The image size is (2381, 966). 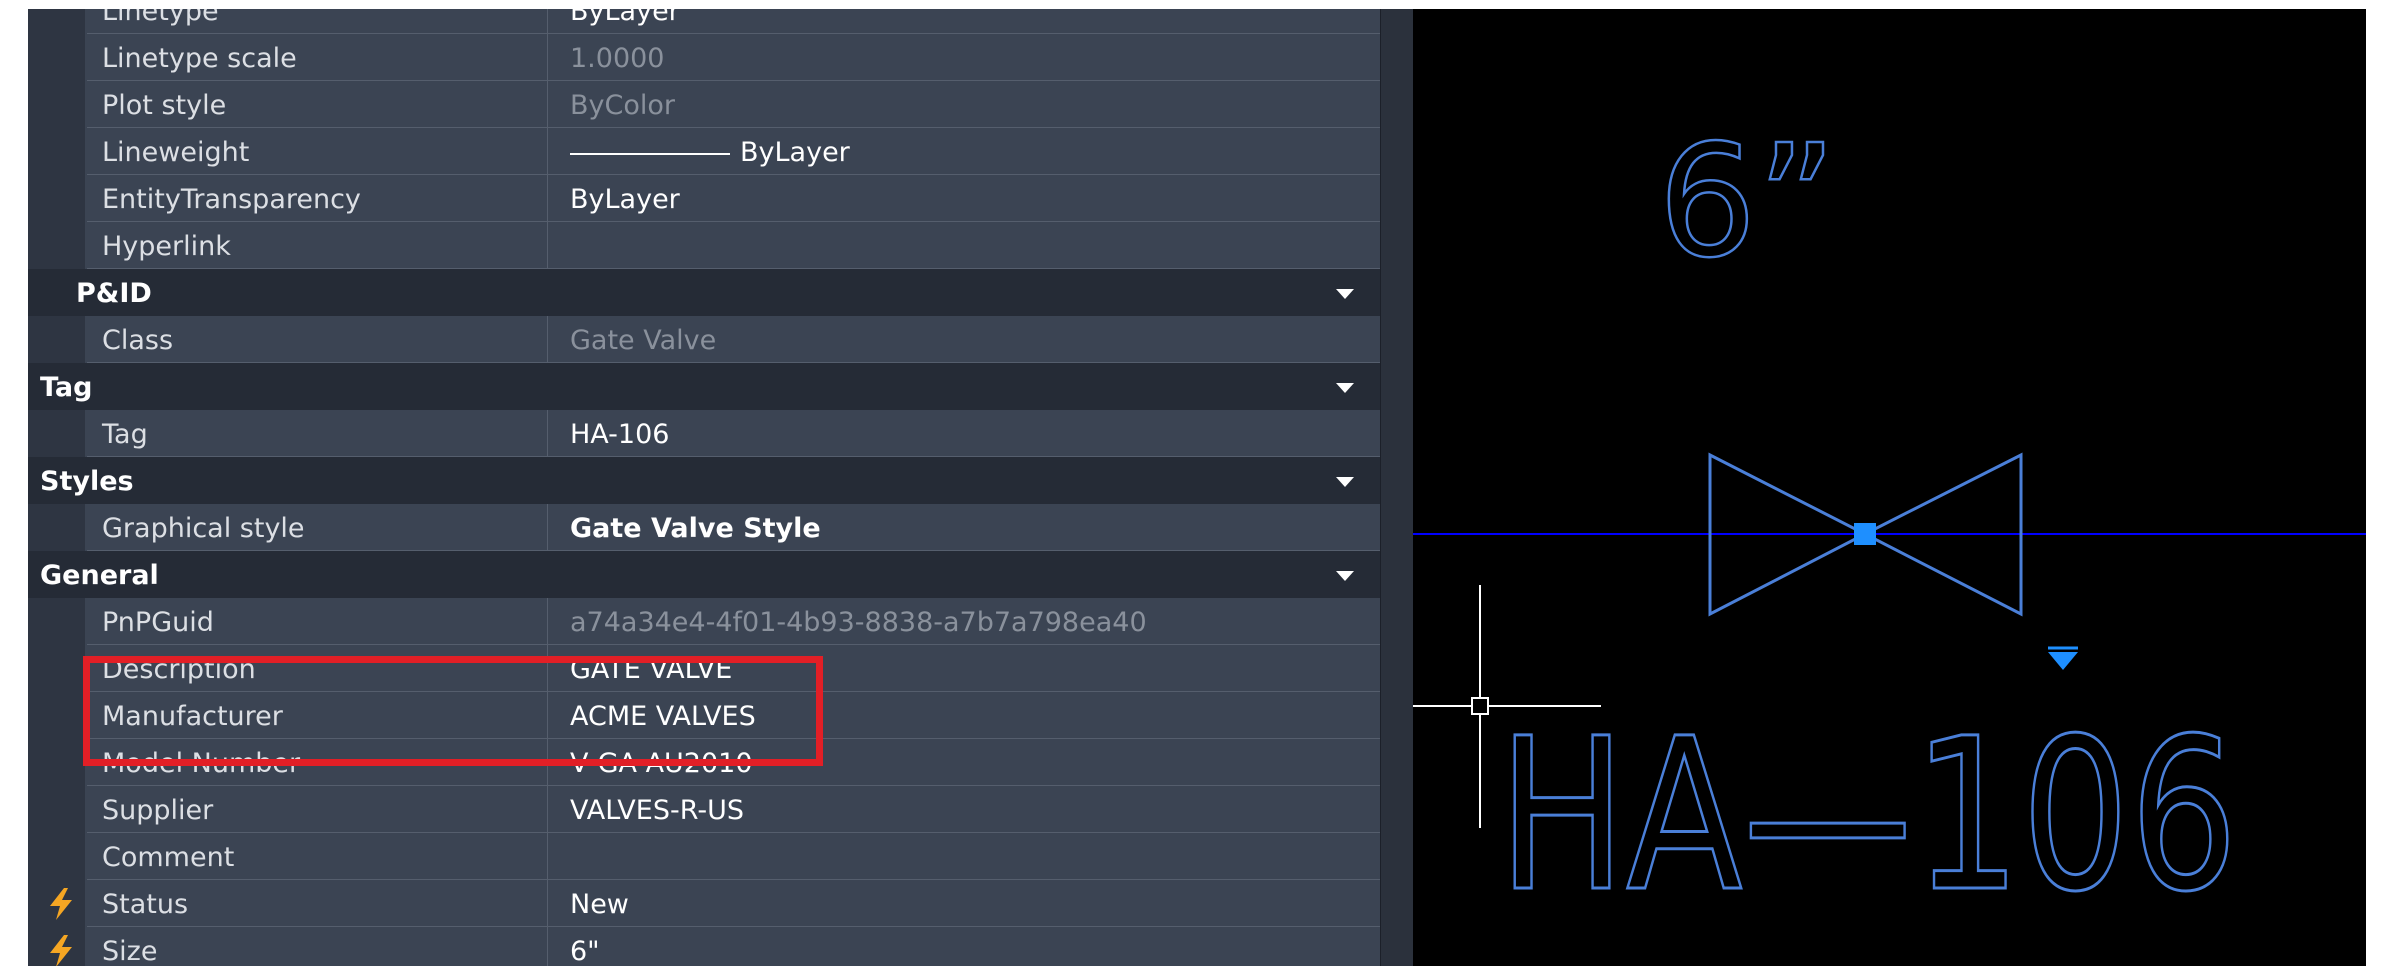 What do you see at coordinates (99, 575) in the screenshot?
I see `category-label: General` at bounding box center [99, 575].